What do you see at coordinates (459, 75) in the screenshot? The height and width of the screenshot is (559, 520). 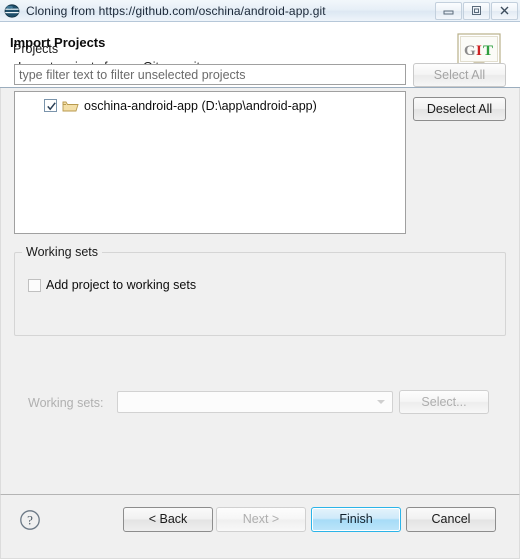 I see `select-all-button: Select All` at bounding box center [459, 75].